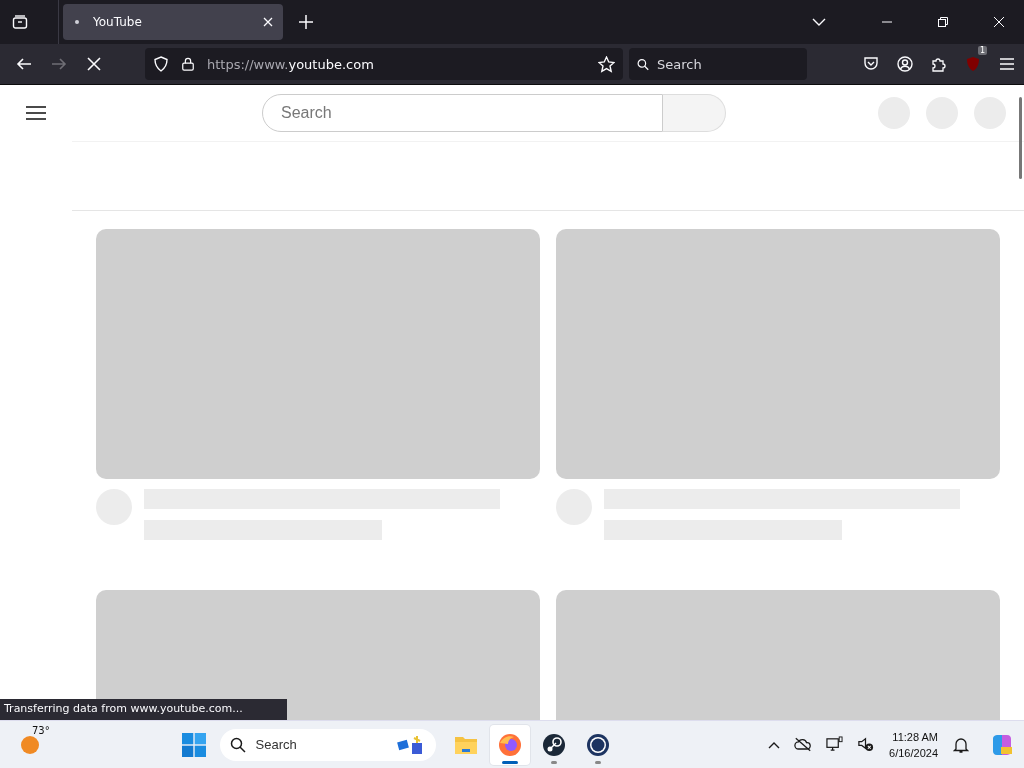 The width and height of the screenshot is (1024, 768). Describe the element at coordinates (961, 744) in the screenshot. I see `bell-icon` at that location.